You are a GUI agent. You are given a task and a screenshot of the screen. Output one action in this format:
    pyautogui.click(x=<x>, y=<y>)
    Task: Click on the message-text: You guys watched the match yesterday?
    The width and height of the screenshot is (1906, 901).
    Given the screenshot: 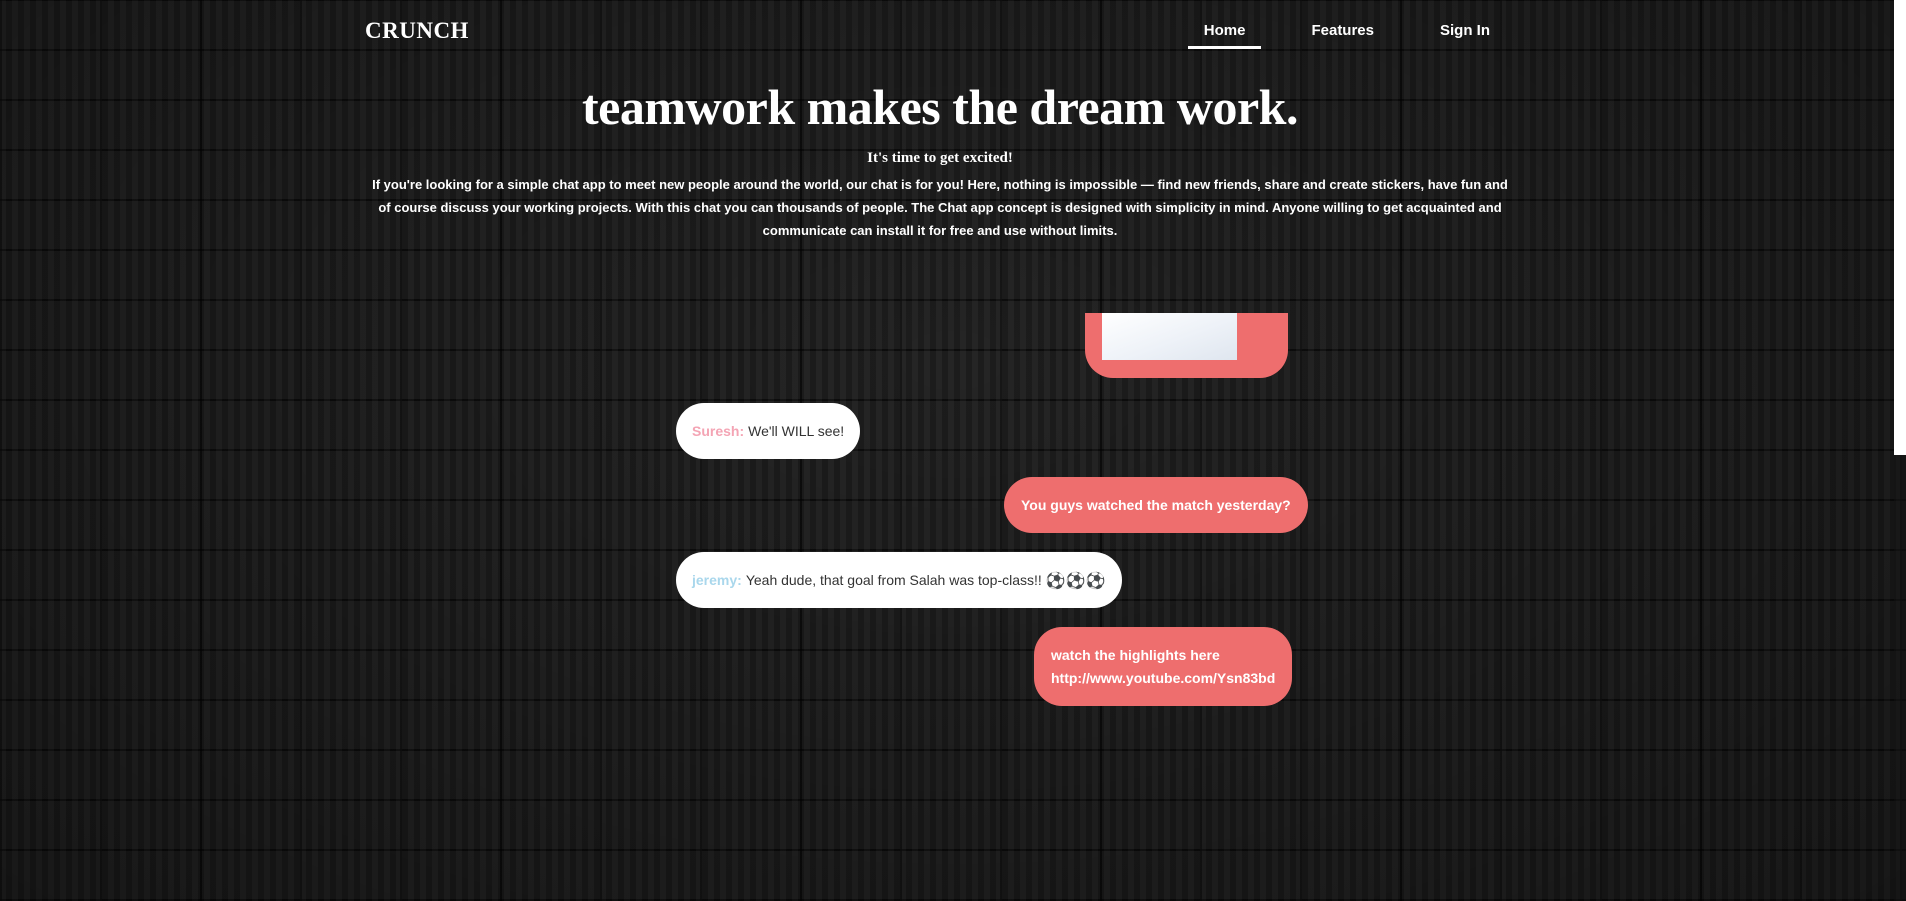 What is the action you would take?
    pyautogui.click(x=1156, y=505)
    